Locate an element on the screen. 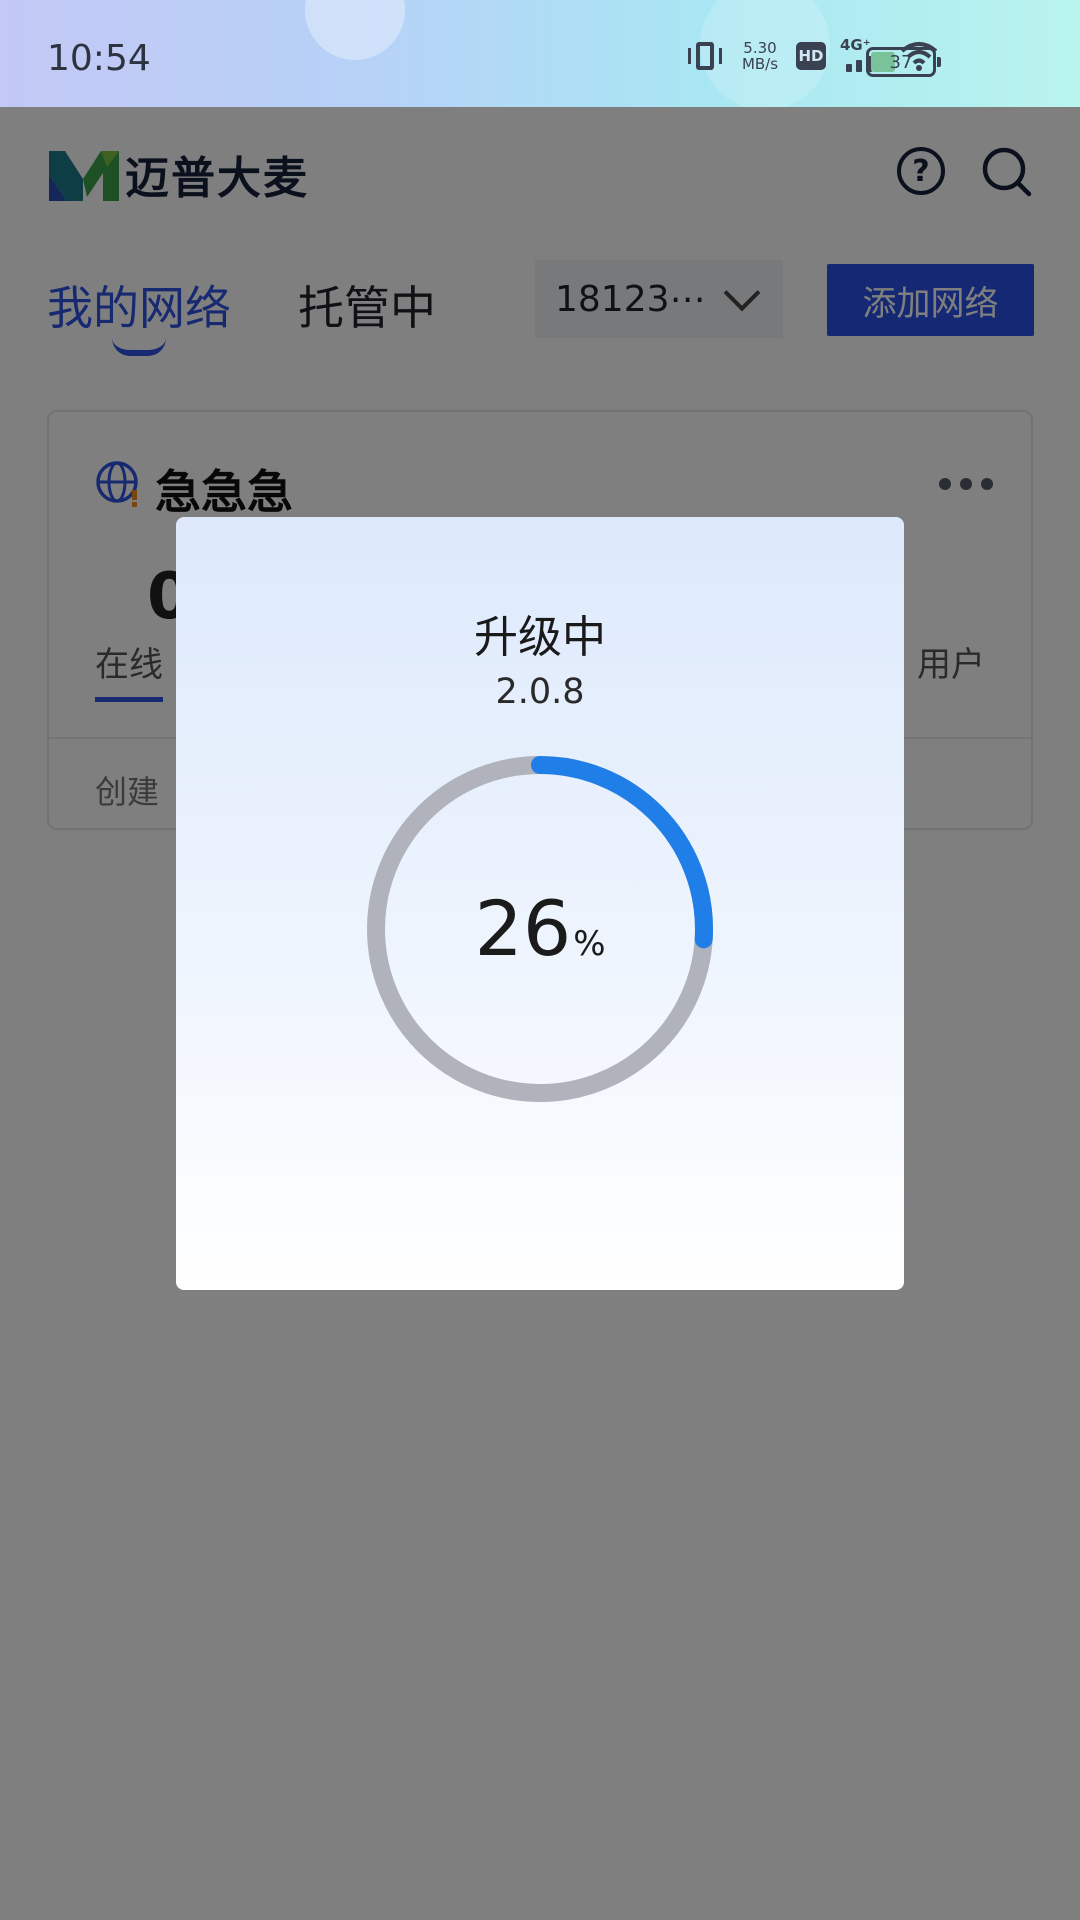  battery-level: 37 is located at coordinates (901, 62).